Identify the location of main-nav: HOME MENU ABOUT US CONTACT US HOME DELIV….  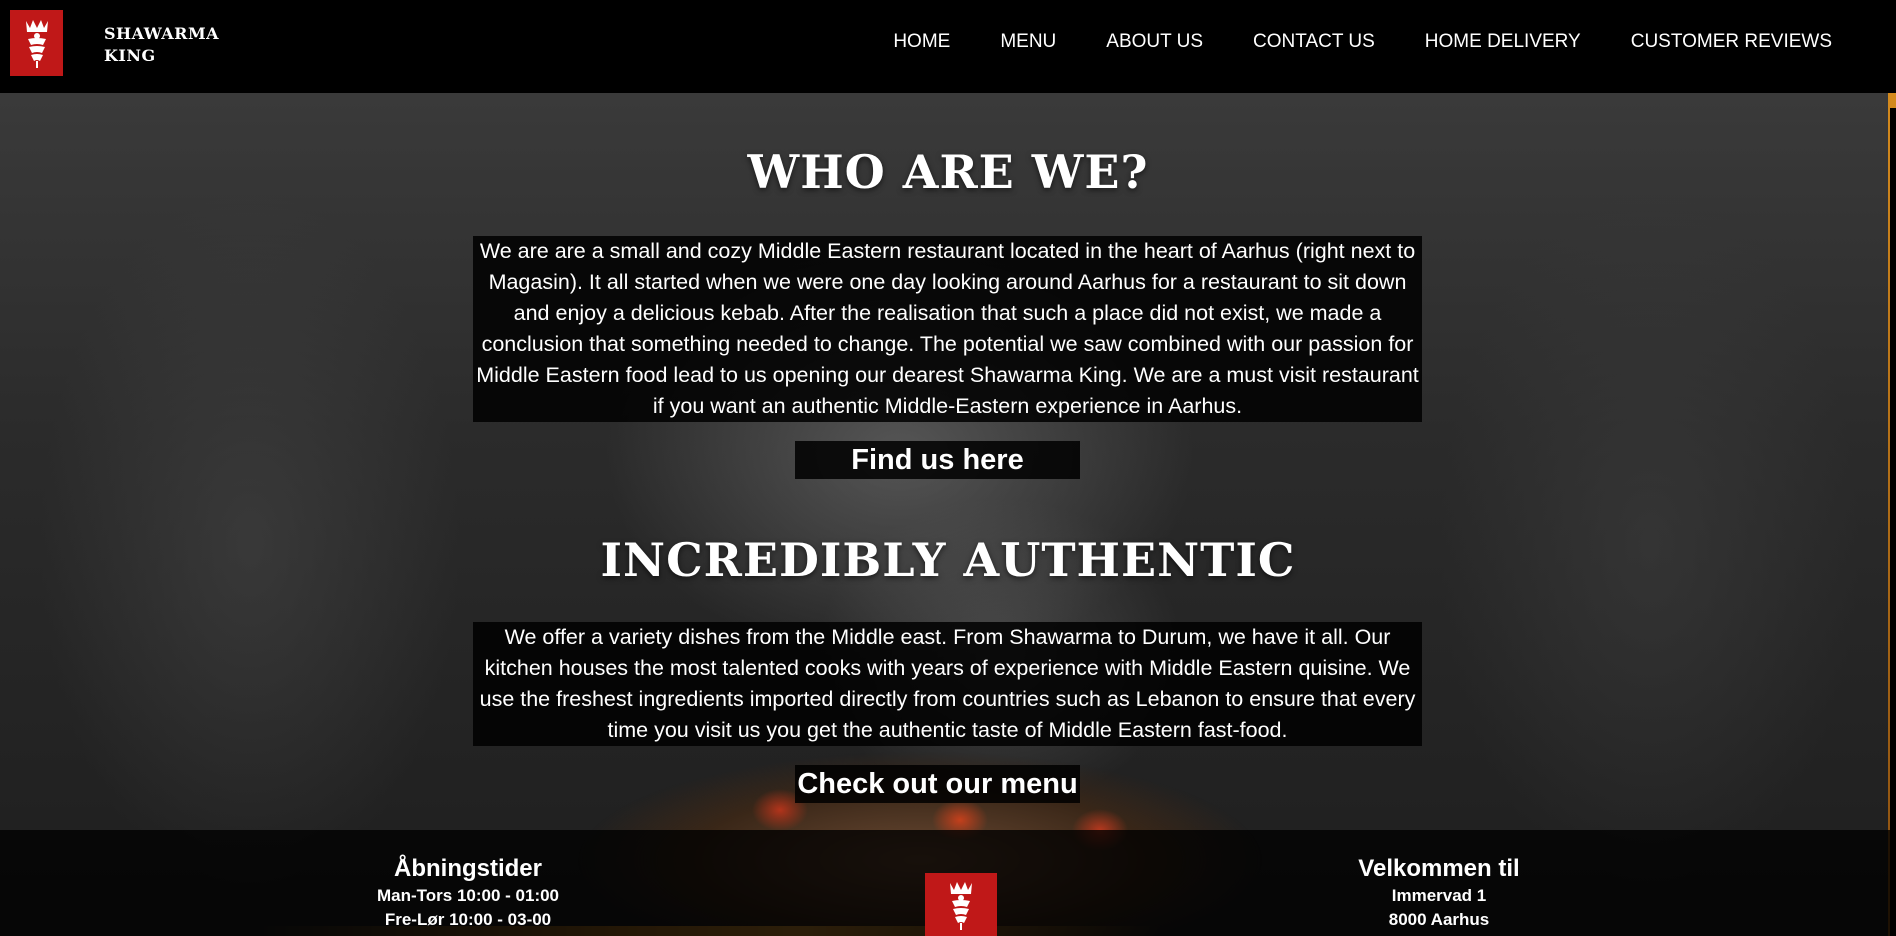
(1337, 42).